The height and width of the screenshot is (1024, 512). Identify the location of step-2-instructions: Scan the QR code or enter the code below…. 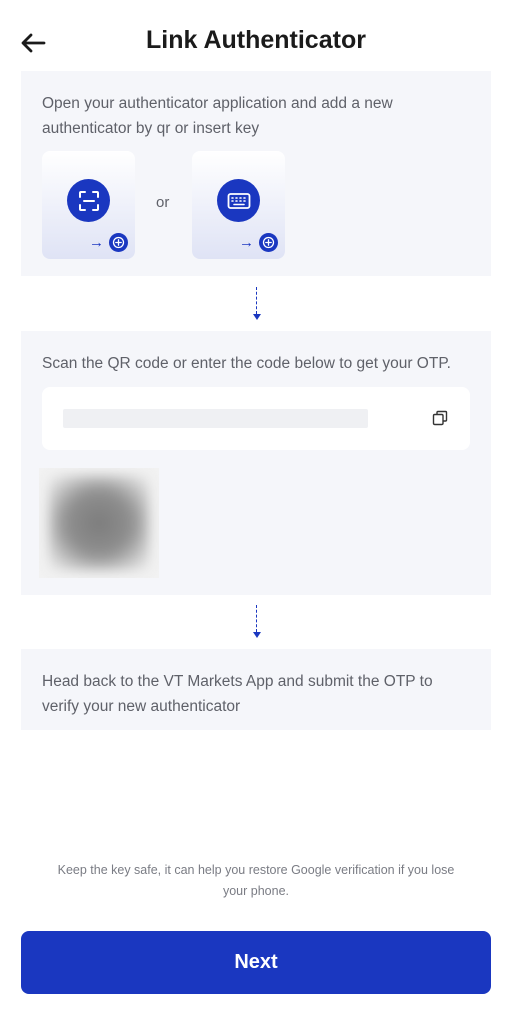
(246, 363).